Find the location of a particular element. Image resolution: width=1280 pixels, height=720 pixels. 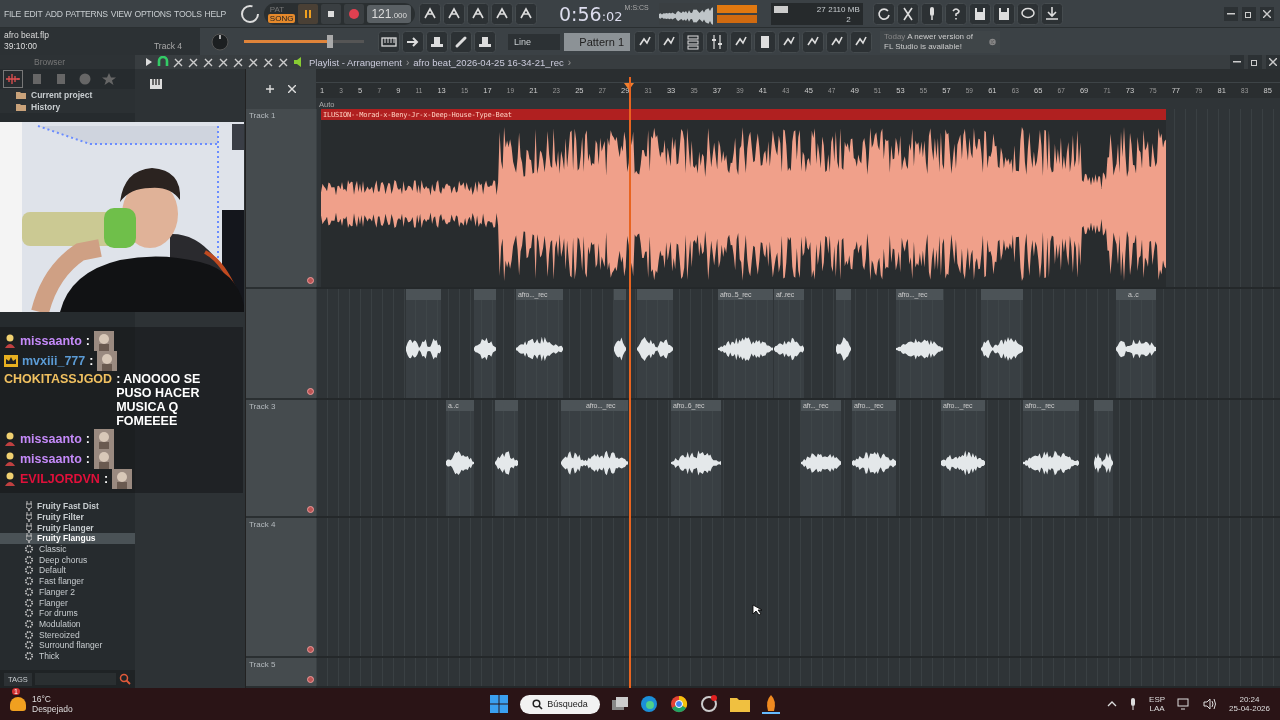

browser-item: Default is located at coordinates (67, 570).